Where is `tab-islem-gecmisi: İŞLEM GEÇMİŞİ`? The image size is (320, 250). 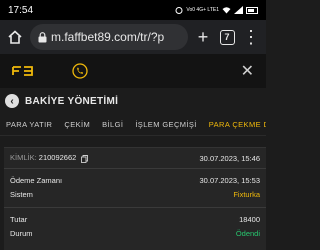
tab-islem-gecmisi: İŞLEM GEÇMİŞİ is located at coordinates (165, 124).